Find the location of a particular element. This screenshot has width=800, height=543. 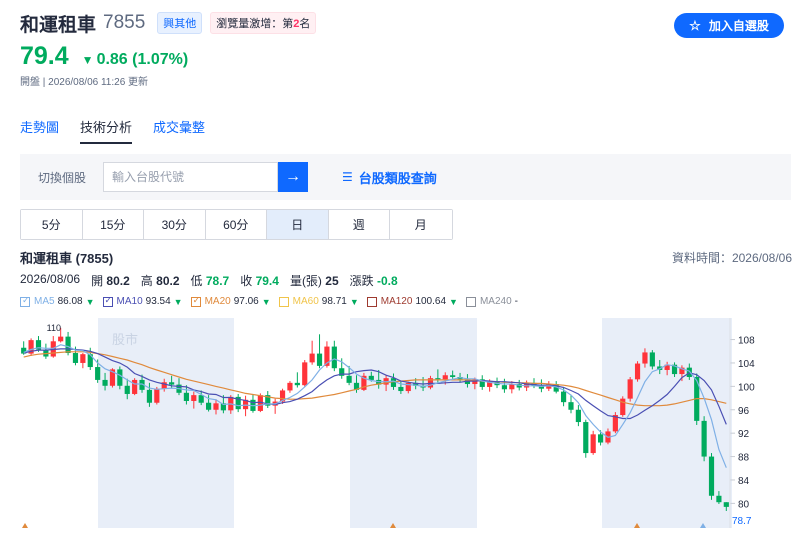

tab-technical-analysis: 技術分析 is located at coordinates (106, 130).